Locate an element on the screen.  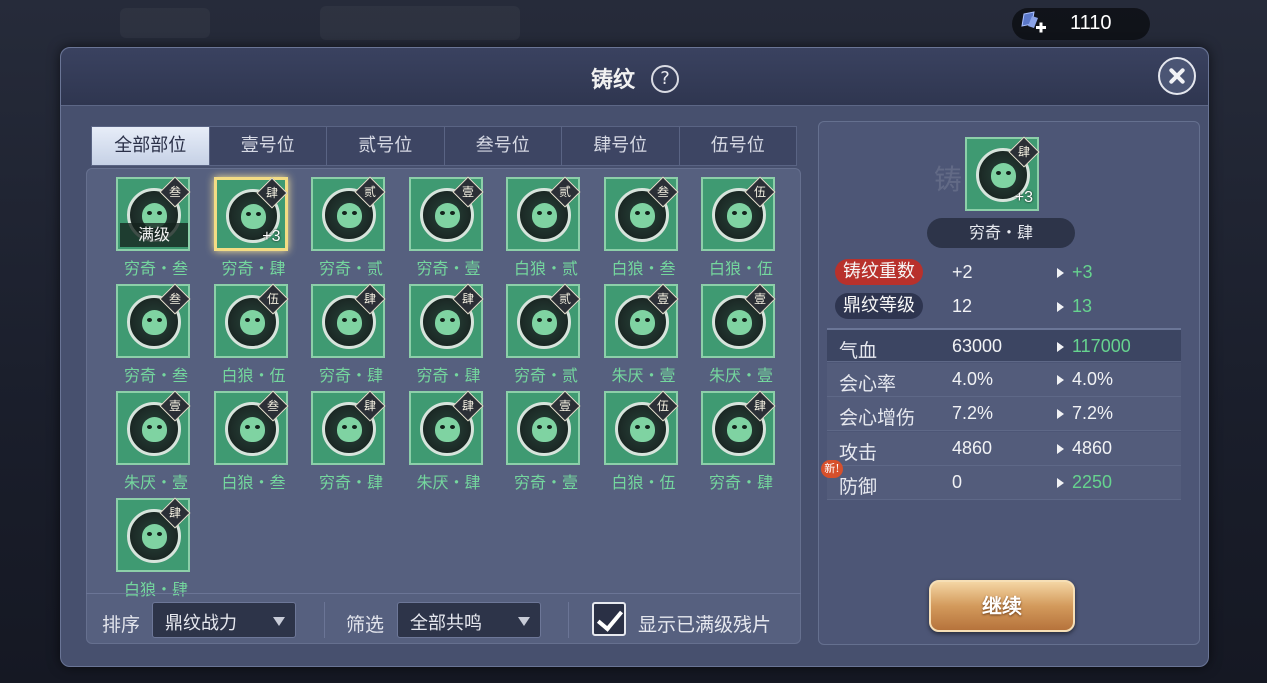
fragment-cell: 肆白狼・肆 is located at coordinates (151, 549).